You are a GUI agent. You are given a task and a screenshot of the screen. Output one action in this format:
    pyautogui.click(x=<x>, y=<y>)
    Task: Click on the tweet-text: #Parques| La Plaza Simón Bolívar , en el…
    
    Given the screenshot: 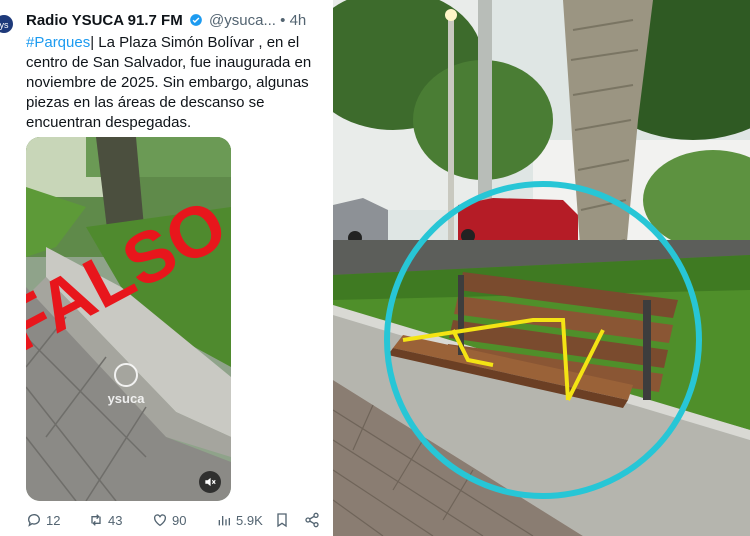 What is the action you would take?
    pyautogui.click(x=176, y=83)
    